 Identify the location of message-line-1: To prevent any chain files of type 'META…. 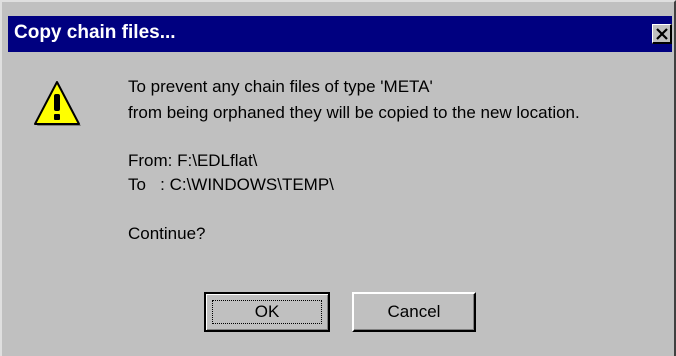
(280, 86).